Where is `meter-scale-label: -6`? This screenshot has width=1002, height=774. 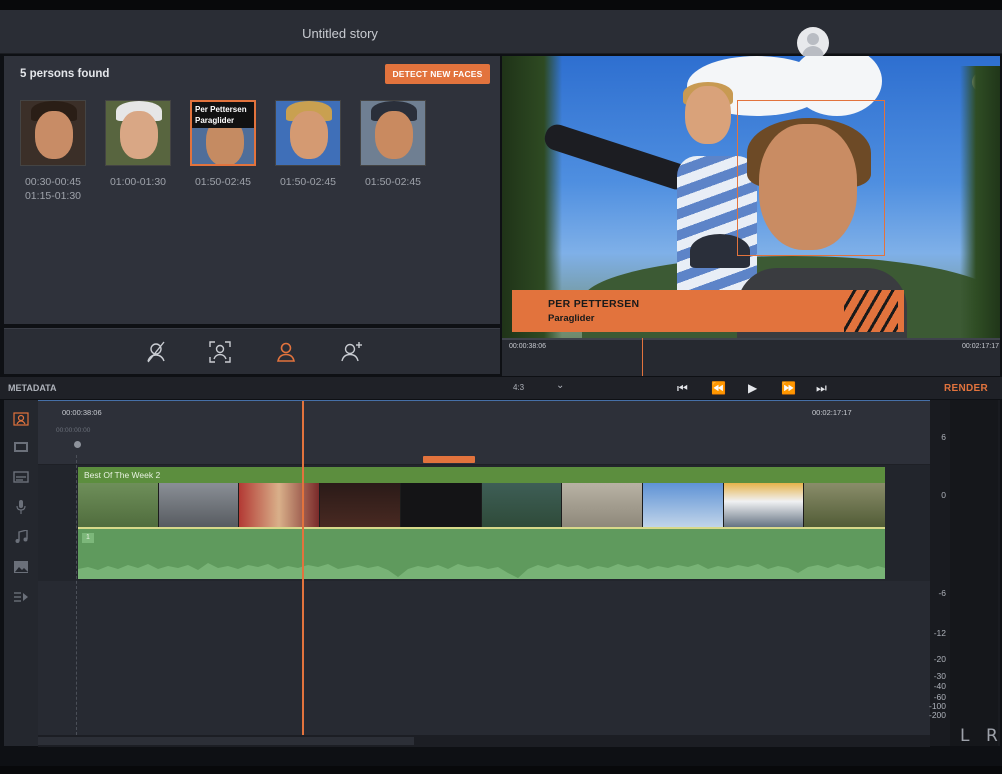 meter-scale-label: -6 is located at coordinates (942, 593).